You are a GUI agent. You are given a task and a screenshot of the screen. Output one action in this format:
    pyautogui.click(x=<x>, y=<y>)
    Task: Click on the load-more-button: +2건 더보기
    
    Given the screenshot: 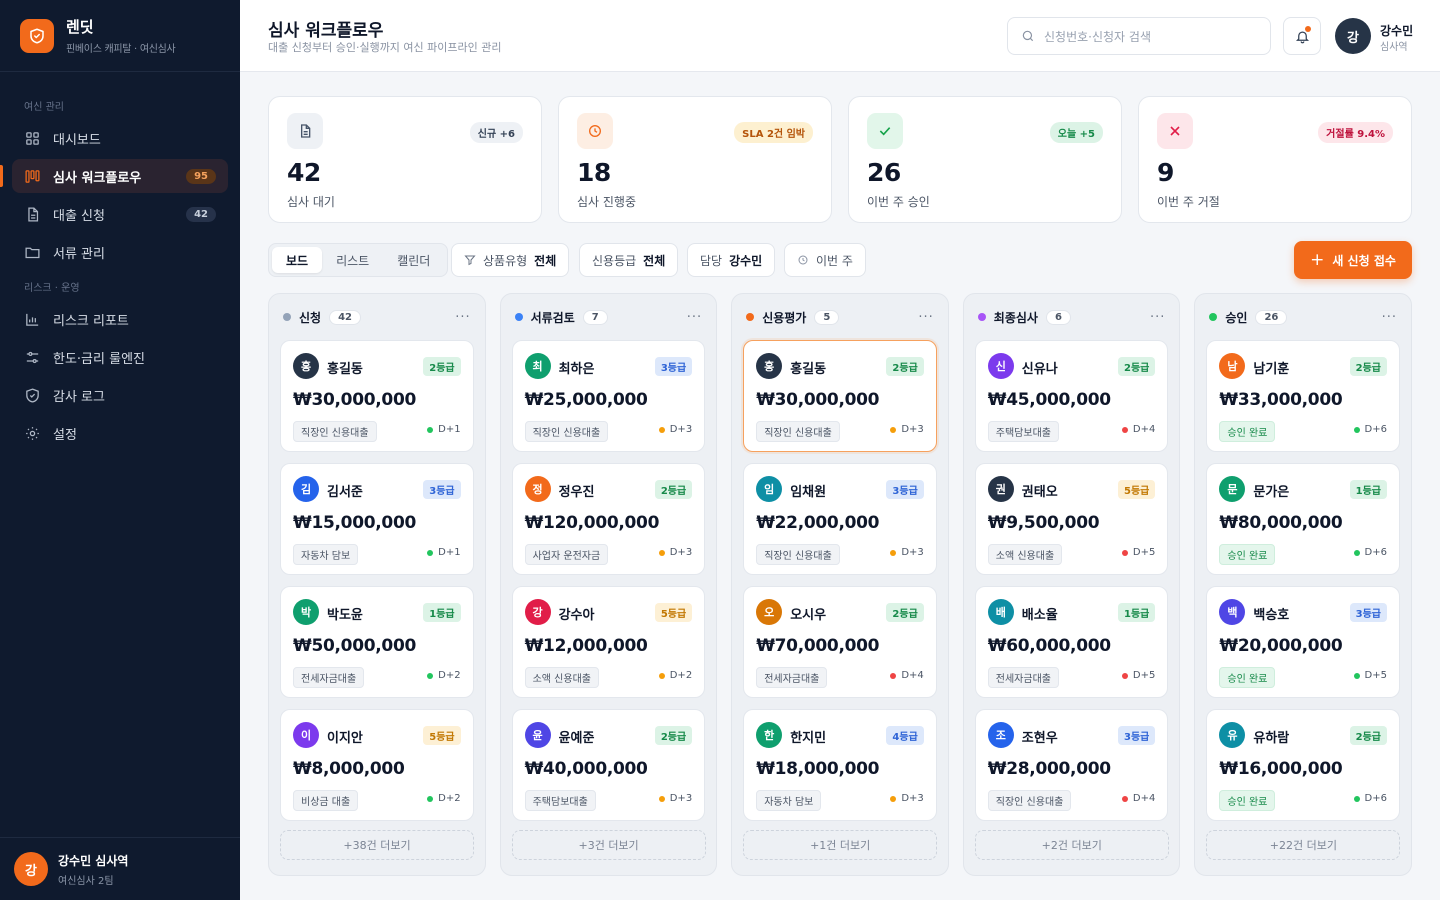 What is the action you would take?
    pyautogui.click(x=1071, y=845)
    